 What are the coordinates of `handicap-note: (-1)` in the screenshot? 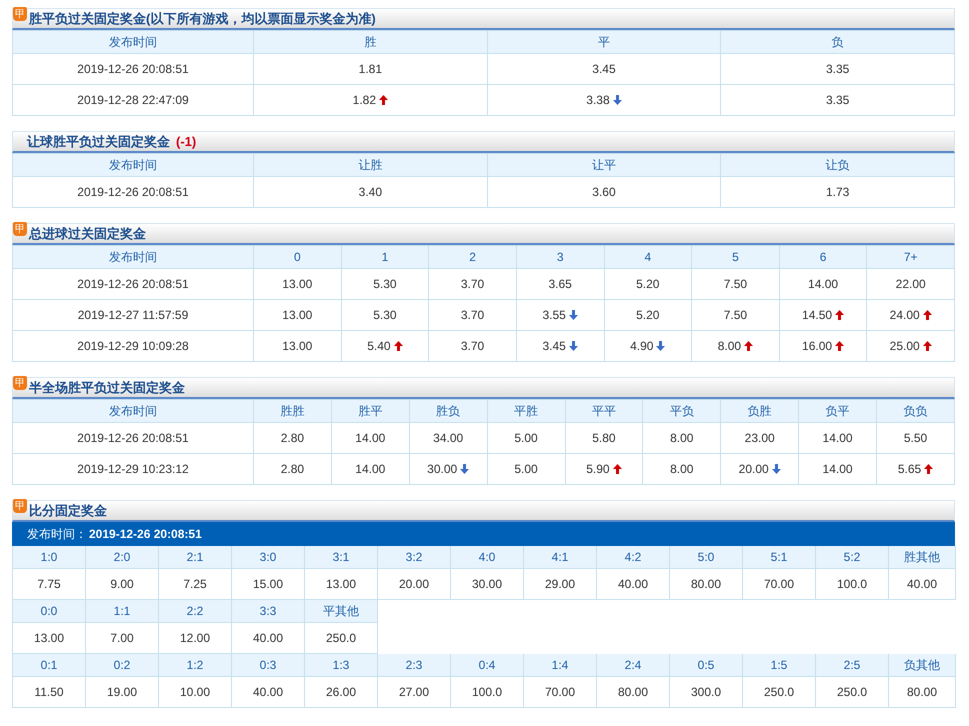 It's located at (186, 141).